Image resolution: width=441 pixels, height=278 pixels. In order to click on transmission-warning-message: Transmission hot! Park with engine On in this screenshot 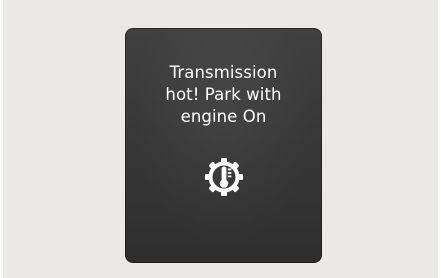, I will do `click(223, 95)`.